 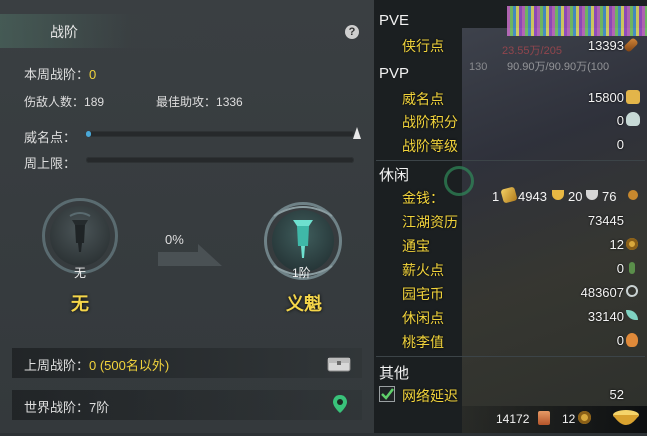 I want to click on money-silver: 20, so click(x=575, y=196).